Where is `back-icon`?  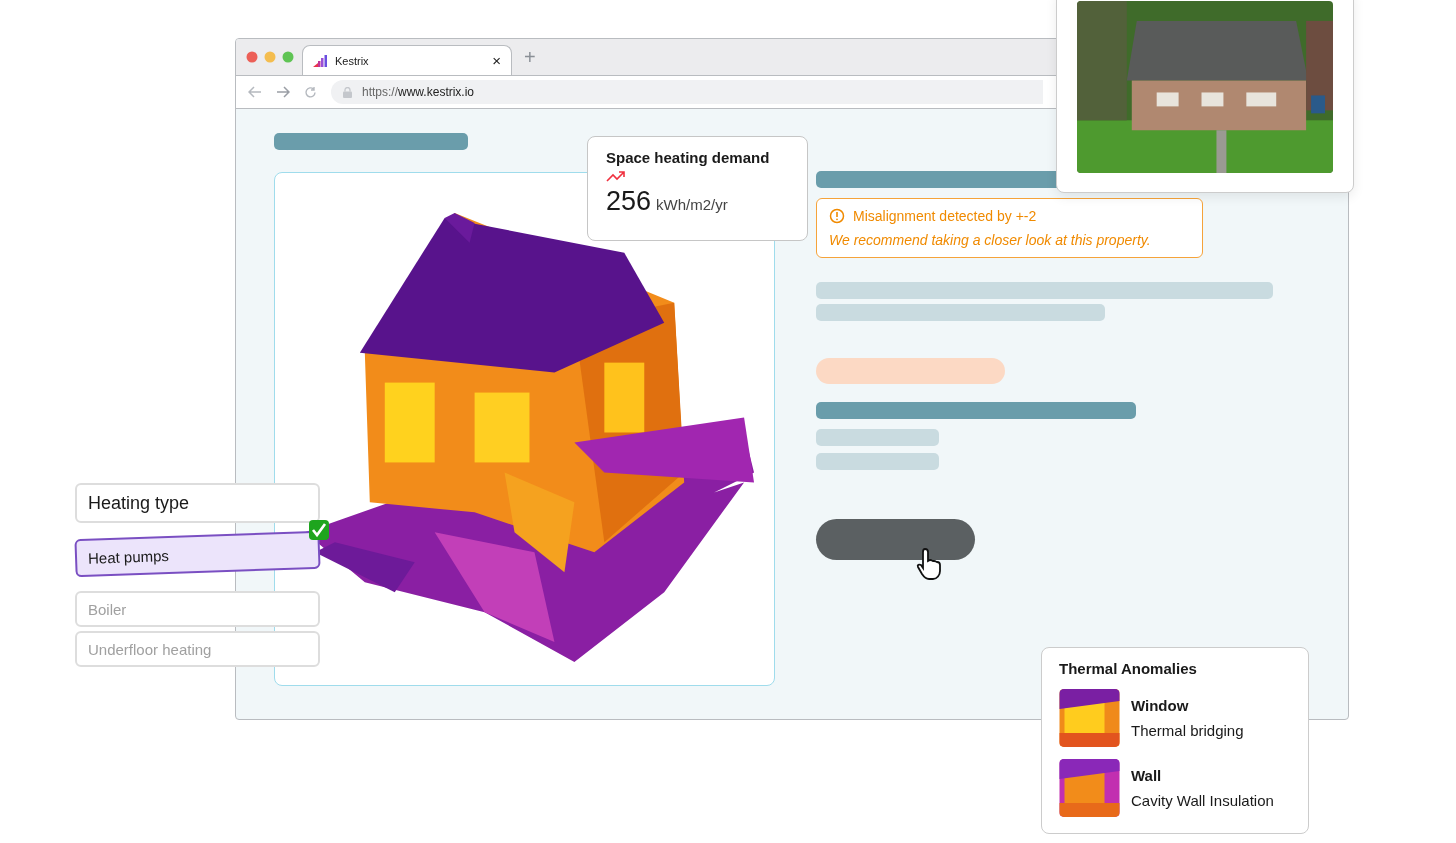
back-icon is located at coordinates (255, 92).